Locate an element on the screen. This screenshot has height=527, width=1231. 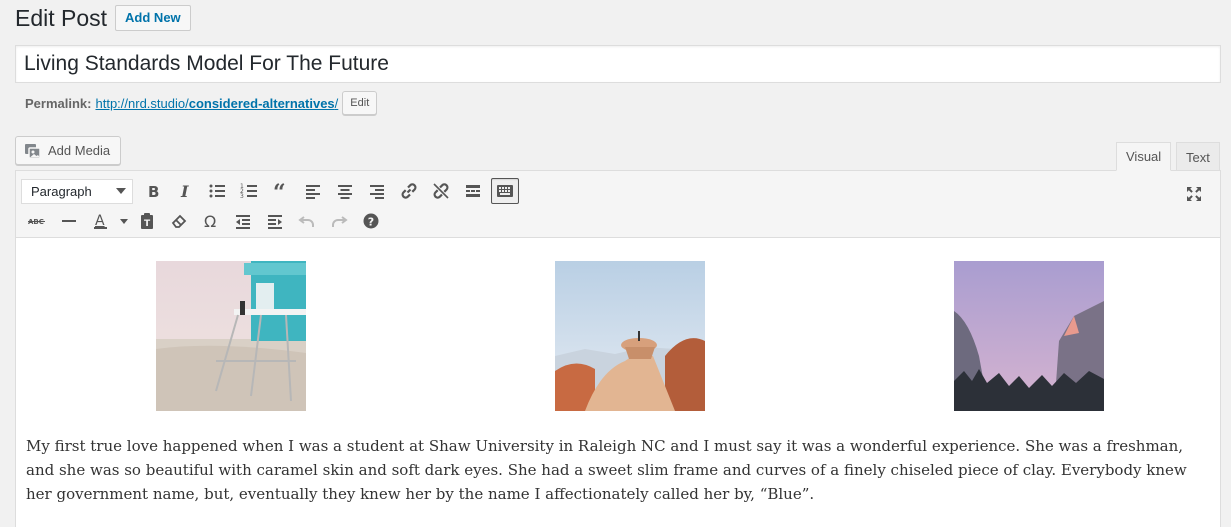
paste-text-icon: T is located at coordinates (147, 221).